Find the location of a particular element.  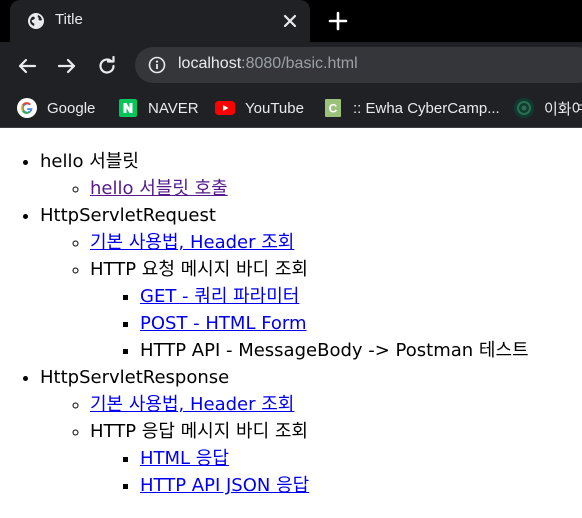

api-json-response-link: HTTP API JSON 응답 is located at coordinates (224, 485).